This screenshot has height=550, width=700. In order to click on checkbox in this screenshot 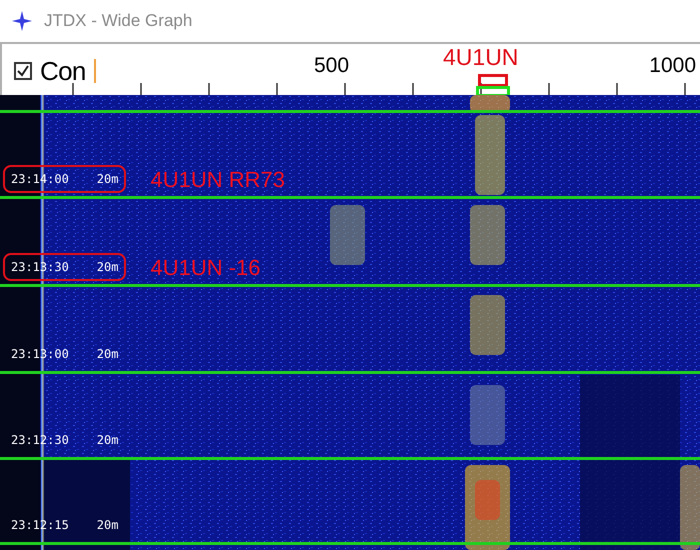, I will do `click(23, 71)`.